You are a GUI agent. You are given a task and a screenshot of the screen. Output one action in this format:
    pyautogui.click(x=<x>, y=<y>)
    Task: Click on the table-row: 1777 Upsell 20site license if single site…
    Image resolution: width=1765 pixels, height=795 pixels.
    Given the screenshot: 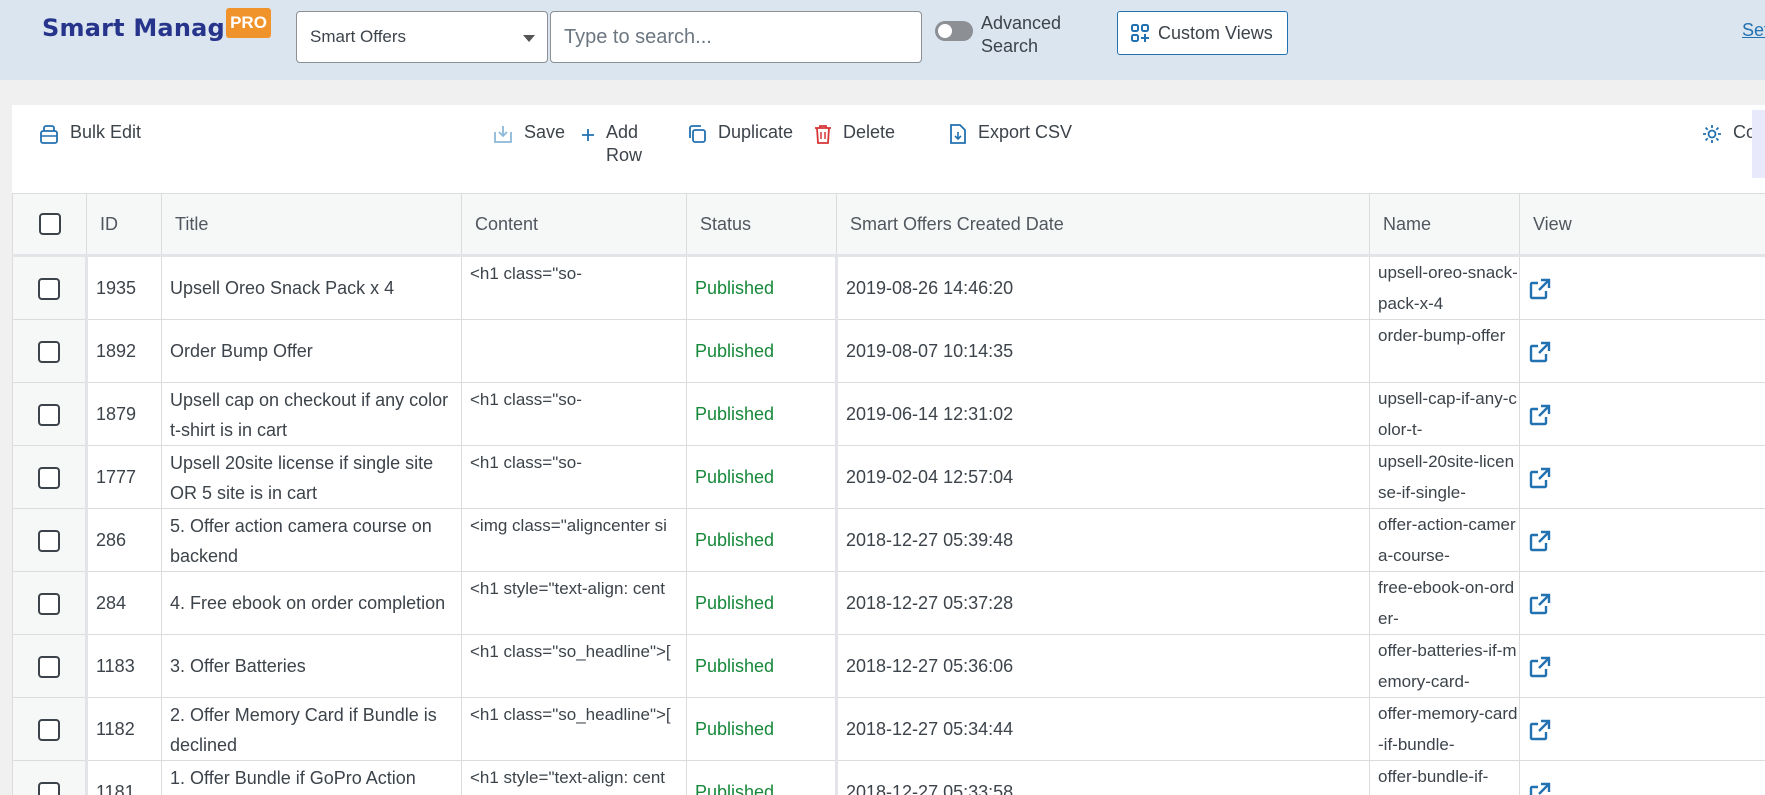 What is the action you would take?
    pyautogui.click(x=888, y=477)
    